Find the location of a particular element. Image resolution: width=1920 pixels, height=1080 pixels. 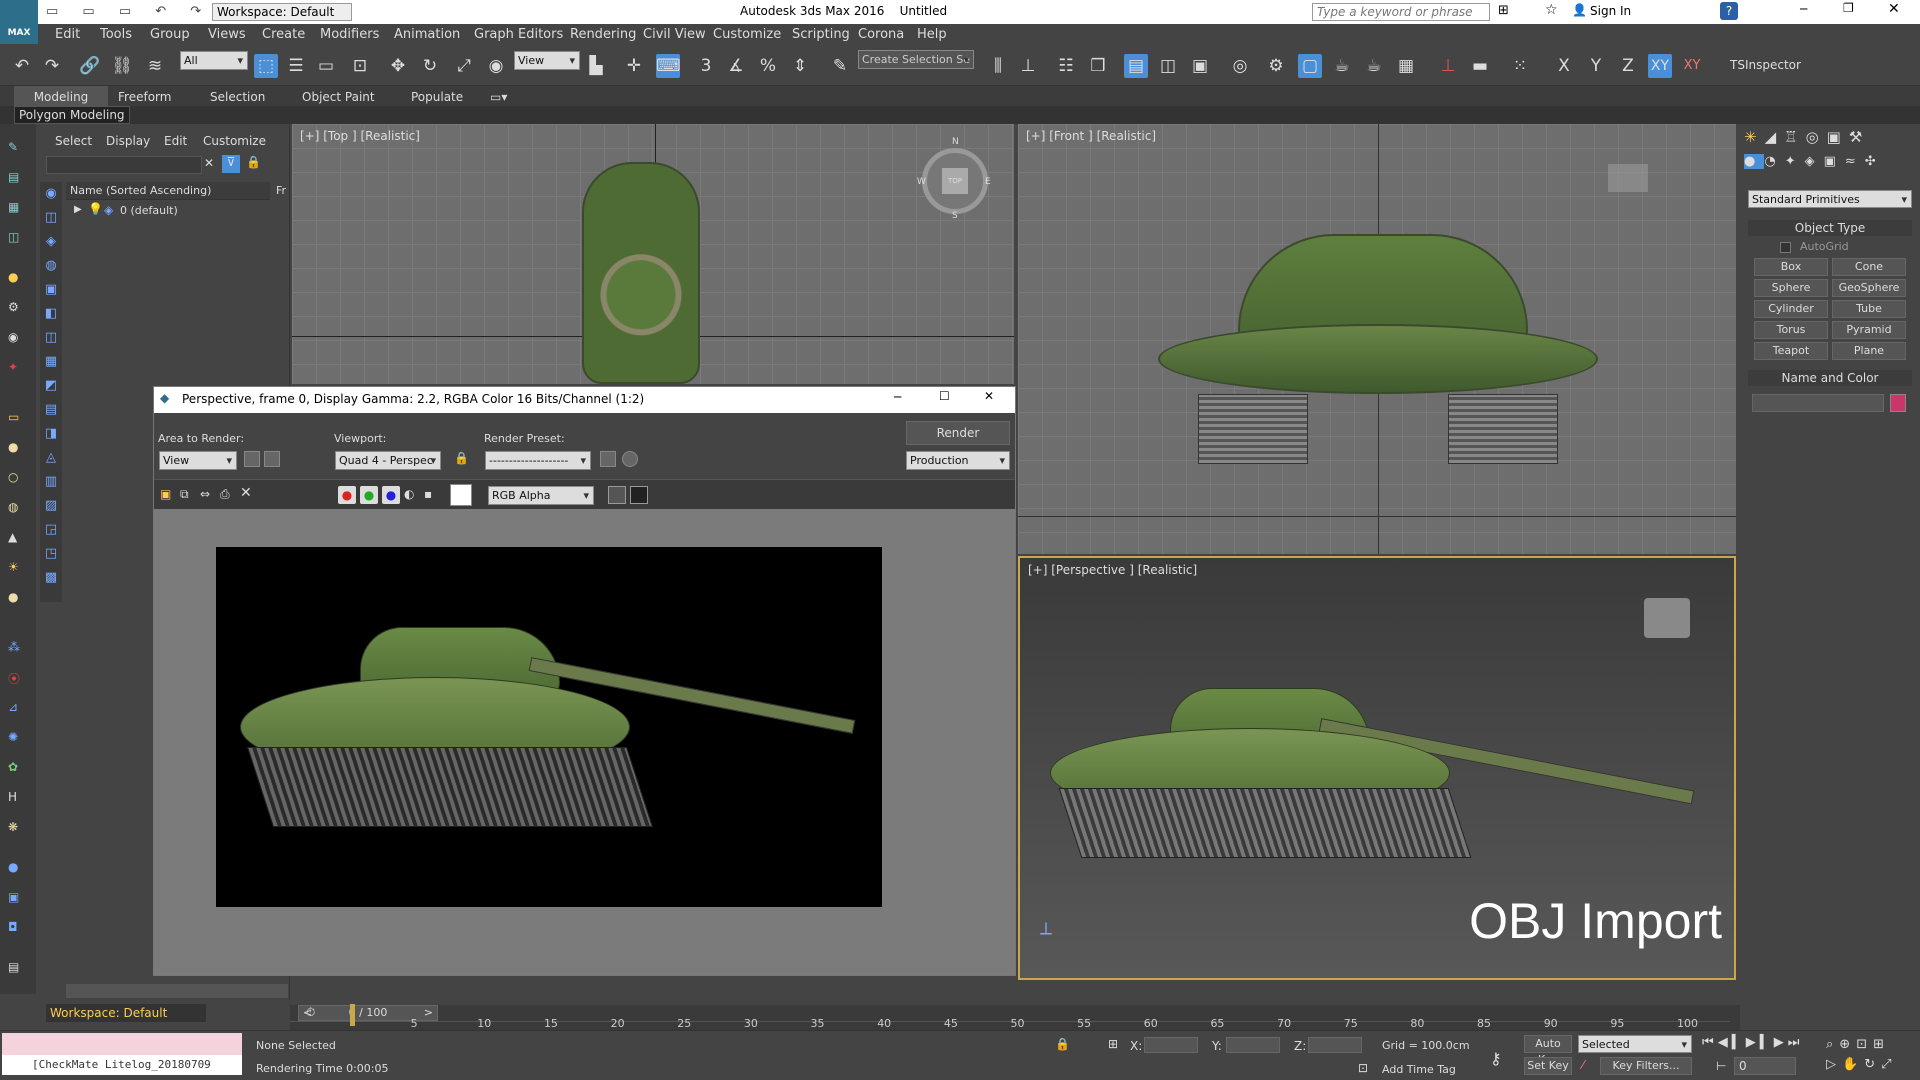

align-icon: ⊥ is located at coordinates (1028, 66).